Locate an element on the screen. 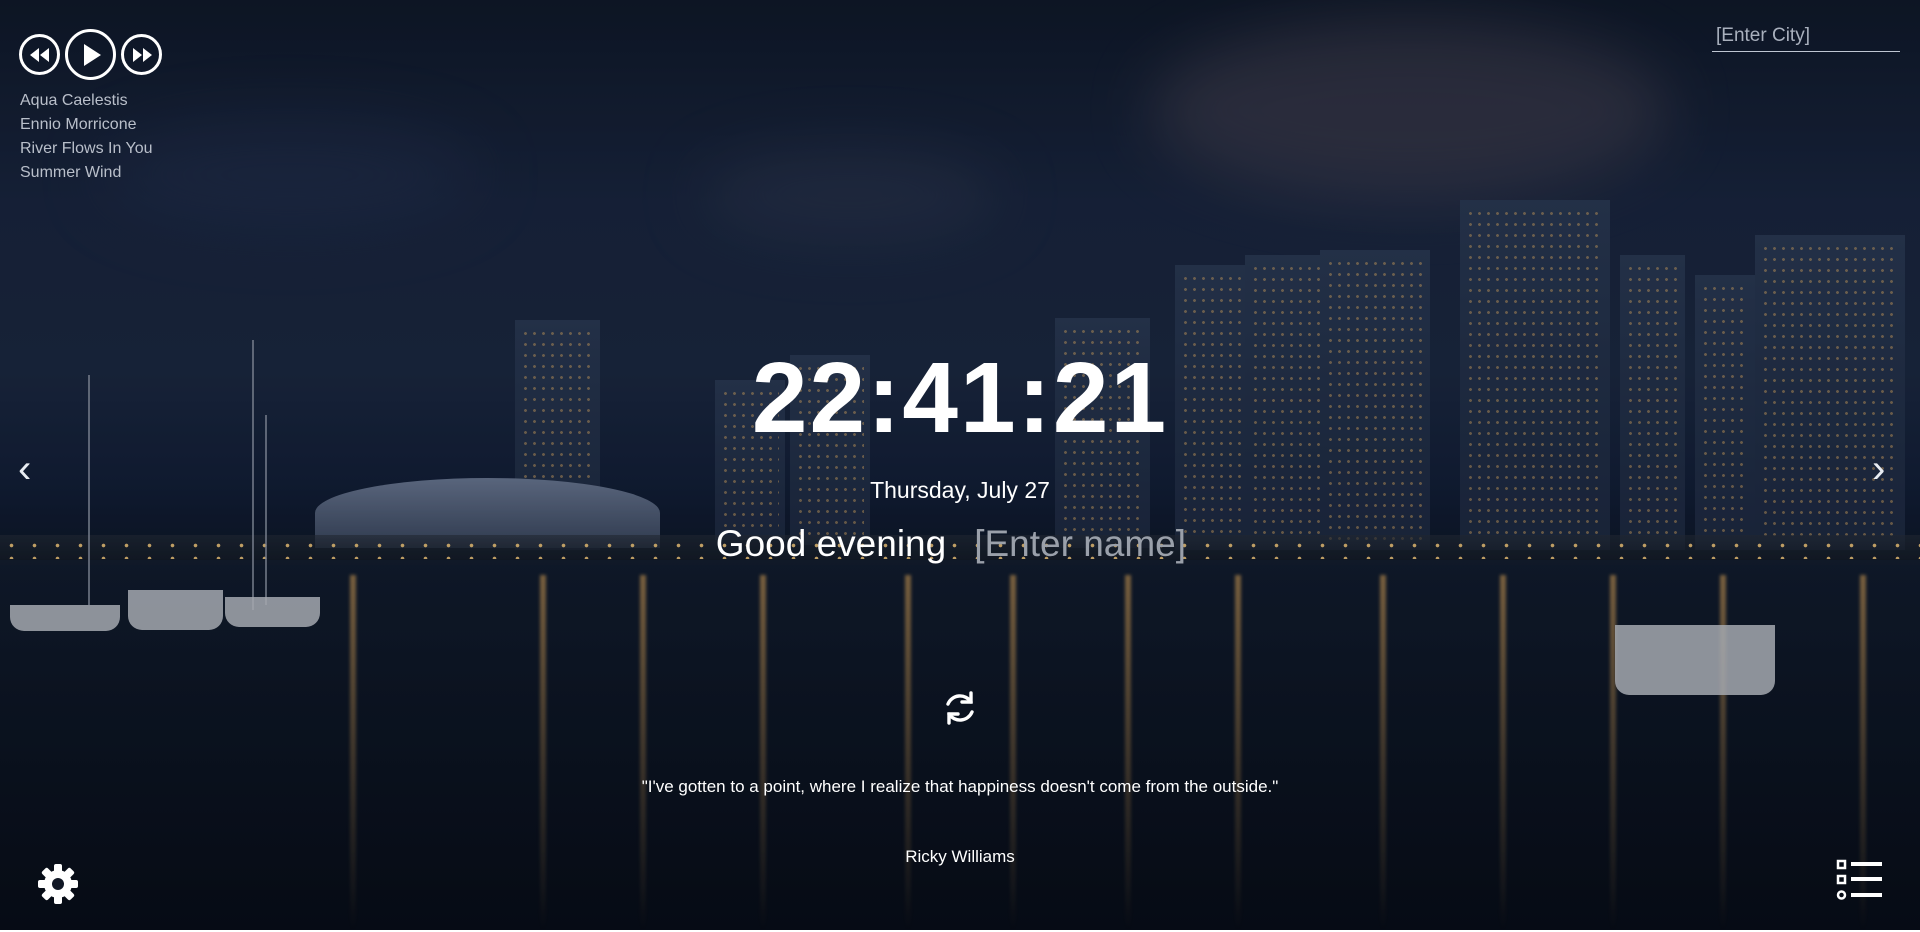 This screenshot has width=1920, height=932. play-button is located at coordinates (90, 54).